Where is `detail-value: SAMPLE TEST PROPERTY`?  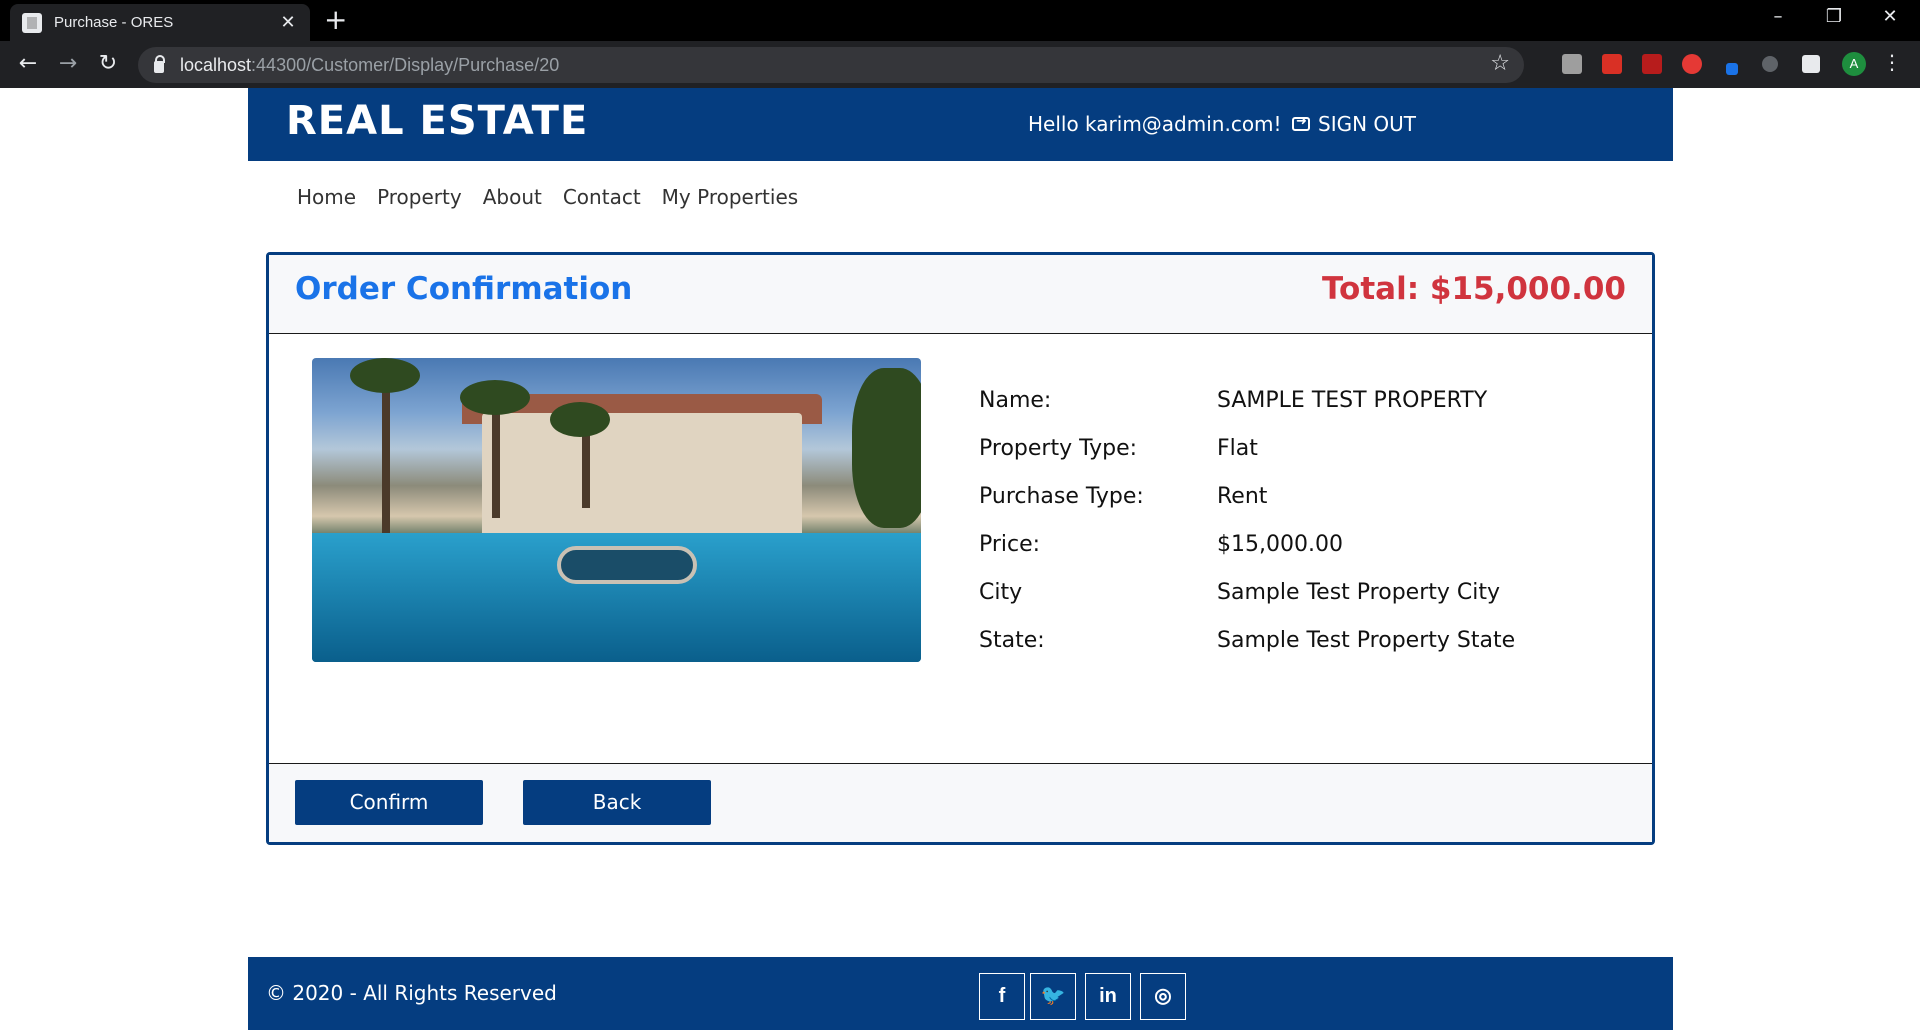
detail-value: SAMPLE TEST PROPERTY is located at coordinates (1352, 400).